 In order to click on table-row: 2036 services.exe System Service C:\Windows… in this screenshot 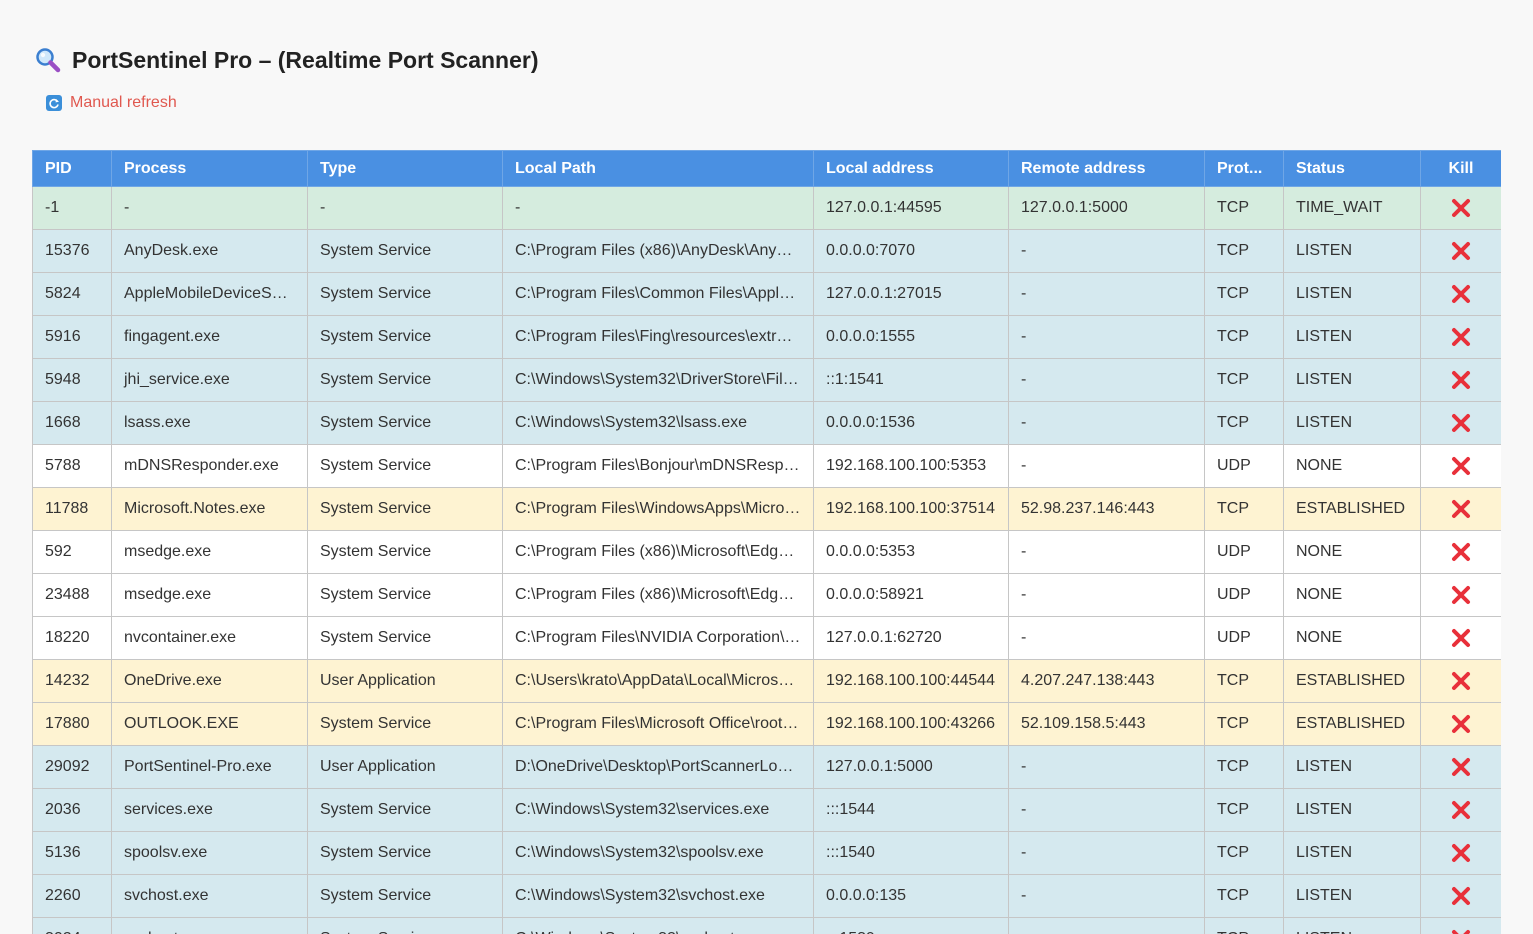, I will do `click(766, 810)`.